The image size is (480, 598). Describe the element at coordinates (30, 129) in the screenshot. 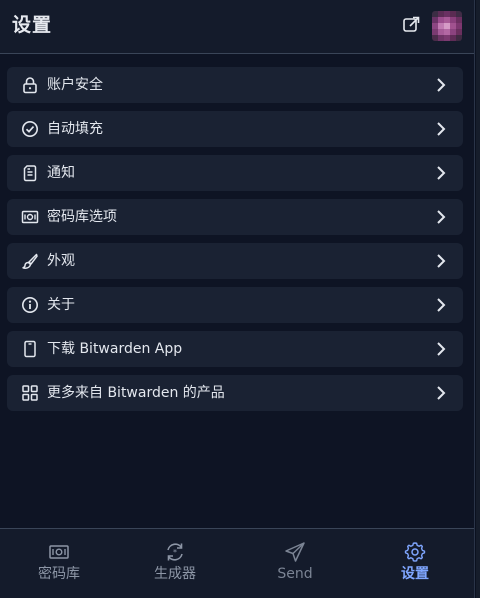

I see `check-circle-icon` at that location.